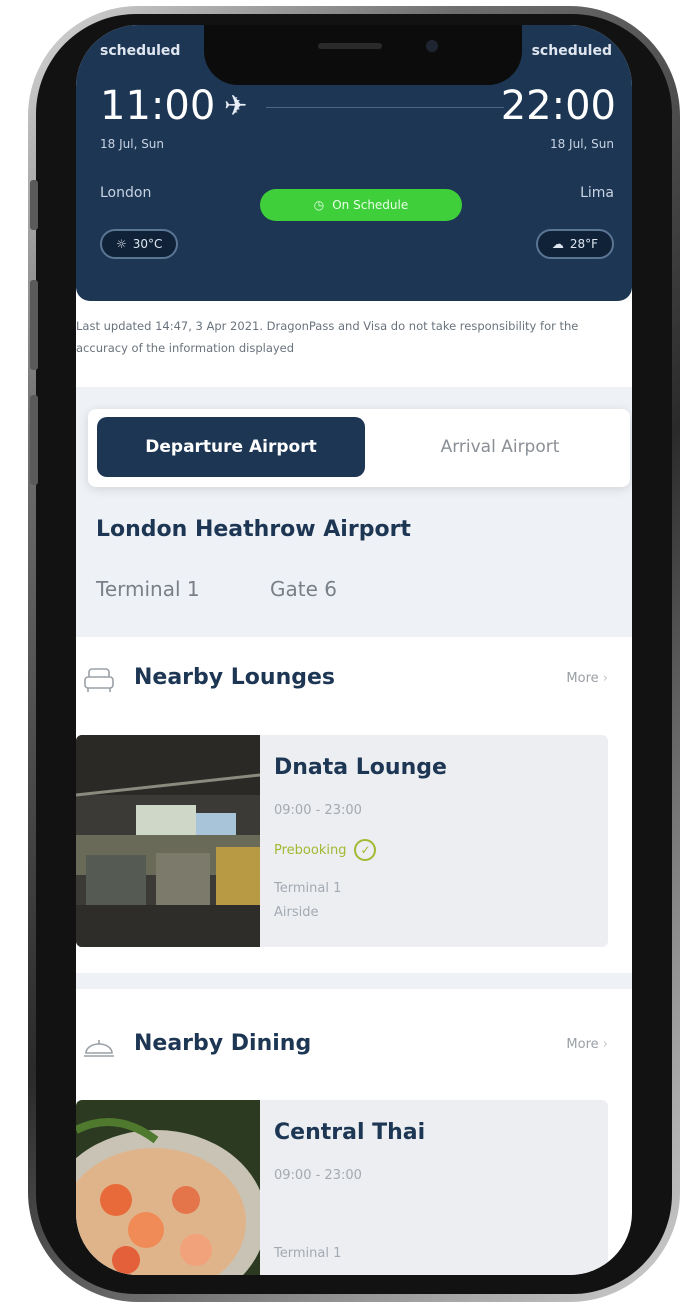  Describe the element at coordinates (303, 589) in the screenshot. I see `airport-gate: Gate 6` at that location.